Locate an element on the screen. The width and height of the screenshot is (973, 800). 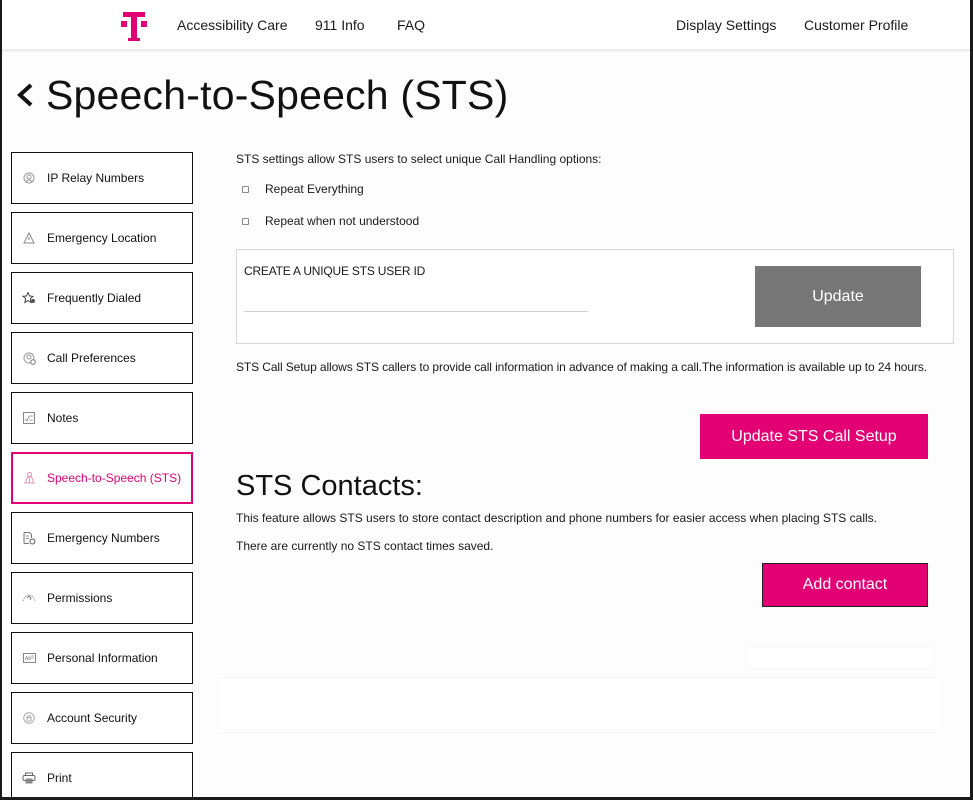
nav-911-info: 911 Info is located at coordinates (340, 25).